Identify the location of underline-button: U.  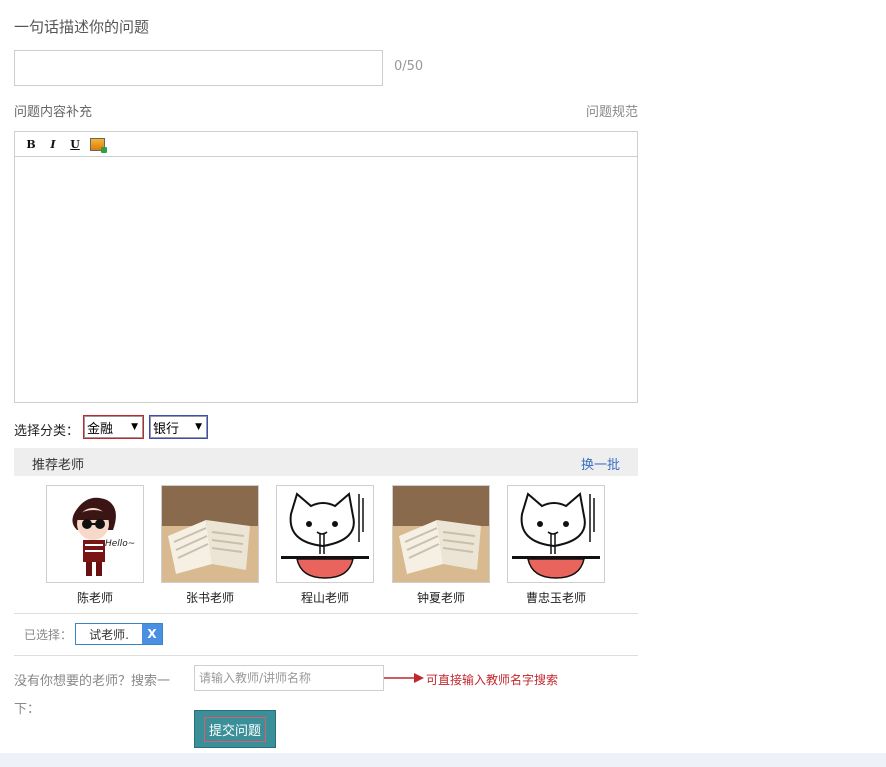
(75, 144).